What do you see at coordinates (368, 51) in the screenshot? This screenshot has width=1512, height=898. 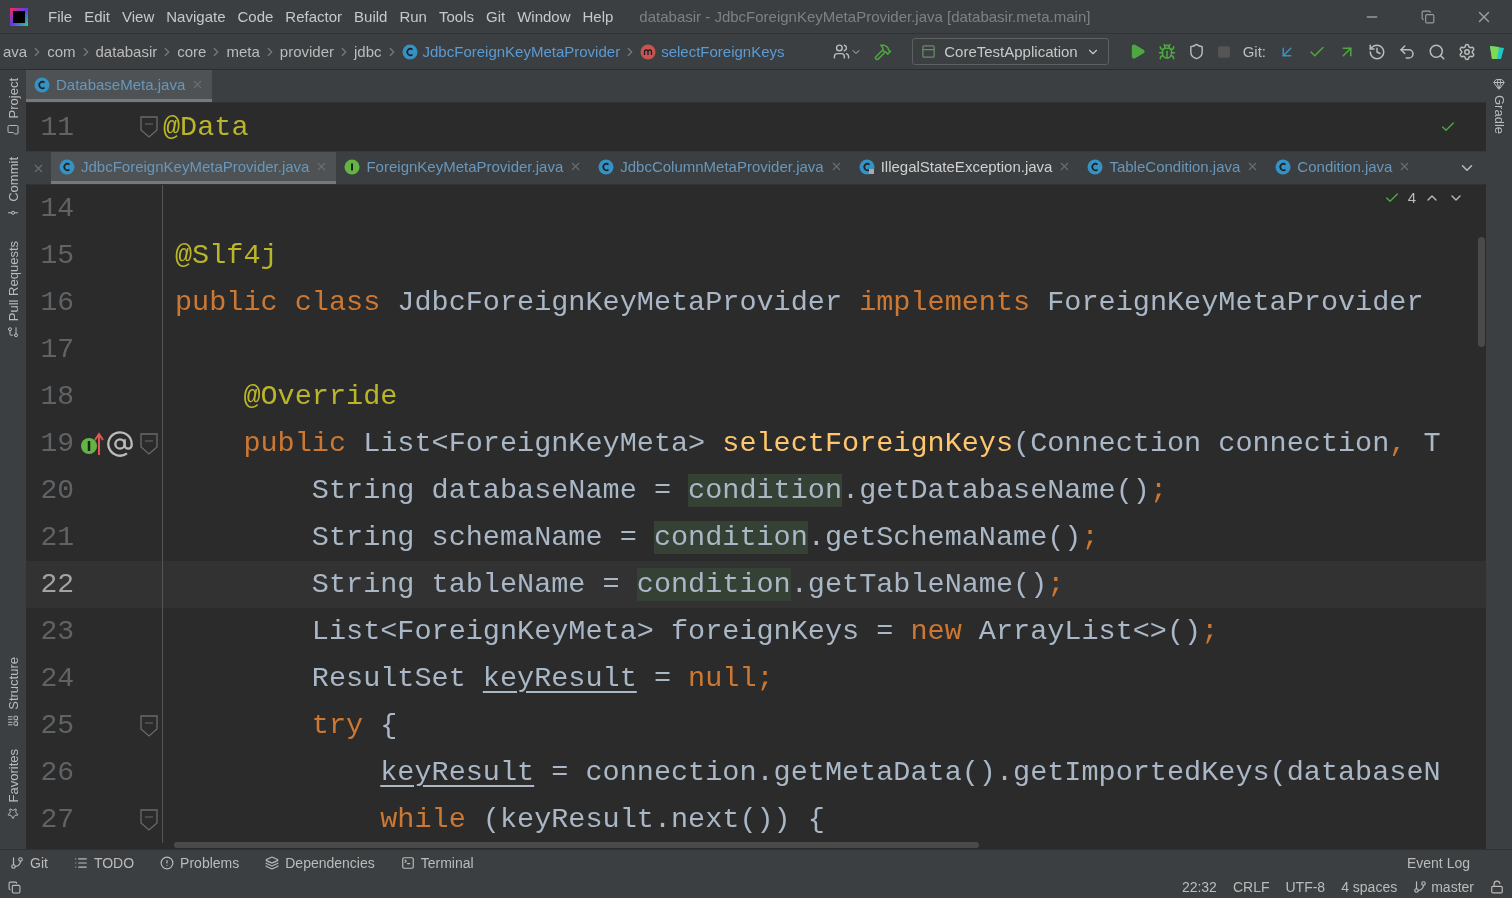 I see `breadcrumb-item: jdbc` at bounding box center [368, 51].